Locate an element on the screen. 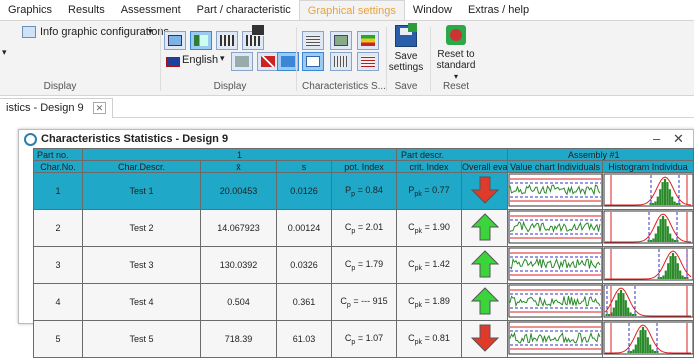 This screenshot has height=358, width=694. char-option-5-button is located at coordinates (341, 61).